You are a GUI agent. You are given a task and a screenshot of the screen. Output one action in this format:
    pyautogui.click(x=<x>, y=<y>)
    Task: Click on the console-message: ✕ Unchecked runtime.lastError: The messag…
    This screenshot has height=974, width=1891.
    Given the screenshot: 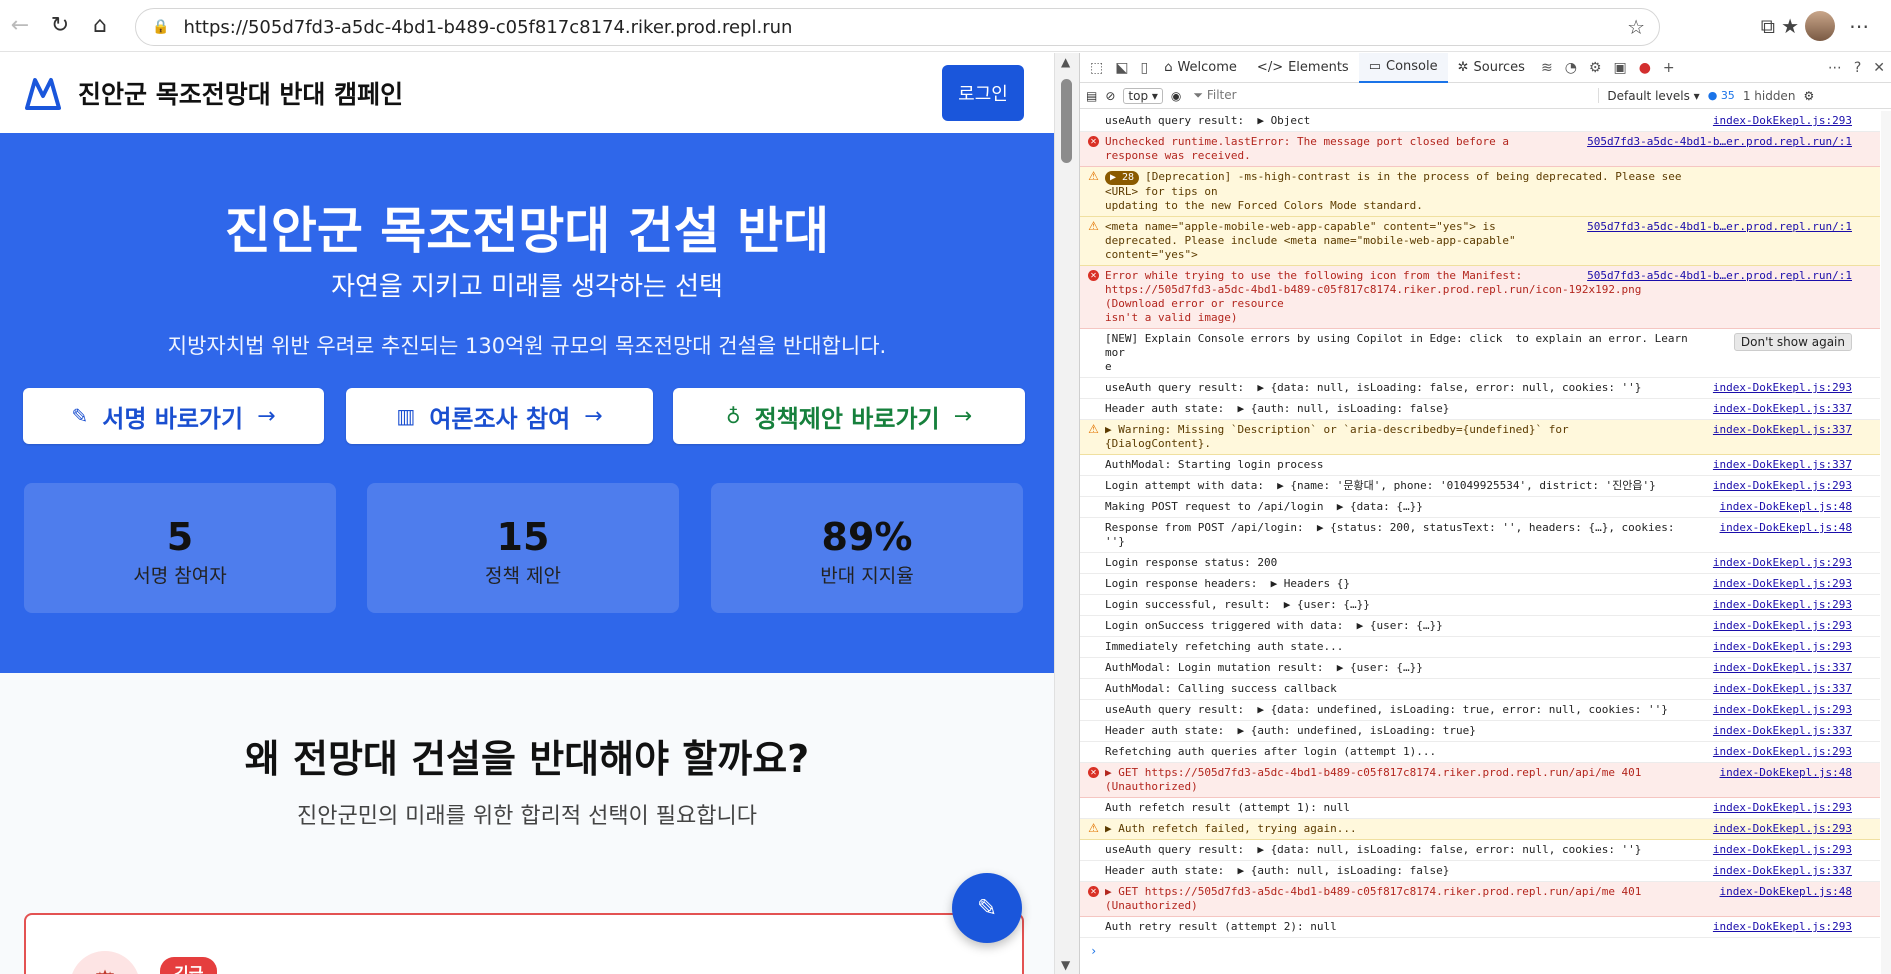 What is the action you would take?
    pyautogui.click(x=1480, y=149)
    